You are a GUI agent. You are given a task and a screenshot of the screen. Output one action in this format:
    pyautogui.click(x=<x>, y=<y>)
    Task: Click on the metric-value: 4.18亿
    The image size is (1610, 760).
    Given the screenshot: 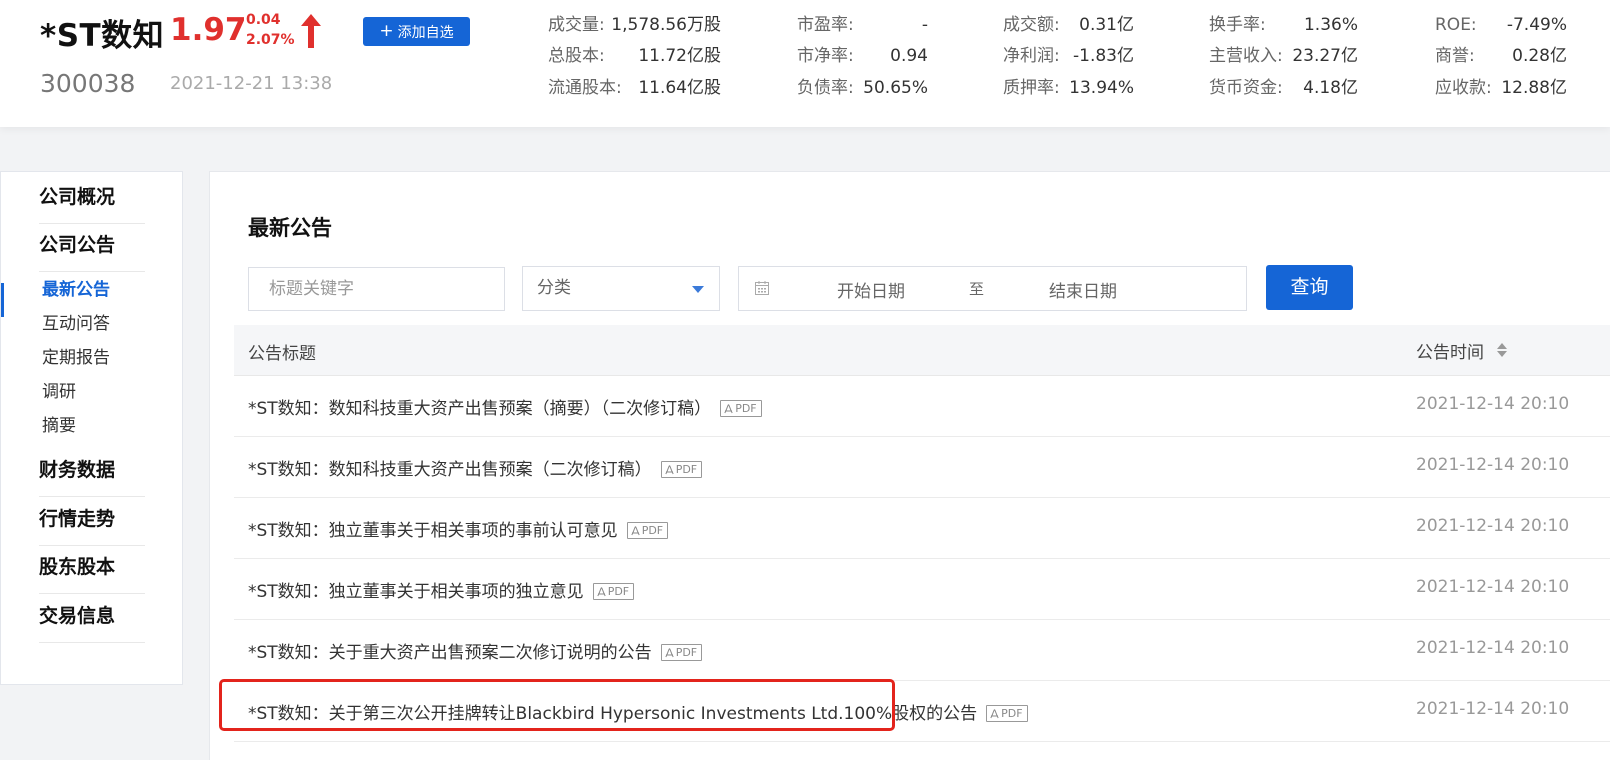 What is the action you would take?
    pyautogui.click(x=1330, y=88)
    